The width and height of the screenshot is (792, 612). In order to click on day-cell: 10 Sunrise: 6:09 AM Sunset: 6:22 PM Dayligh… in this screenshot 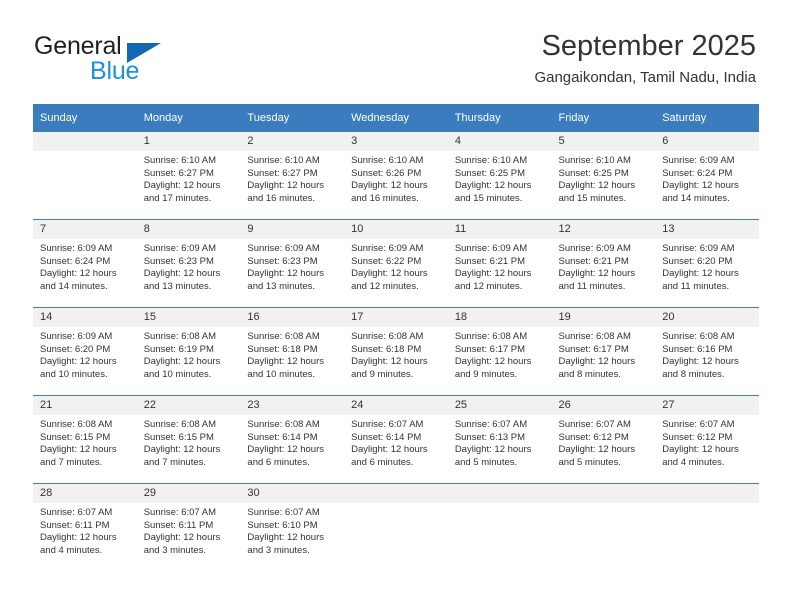, I will do `click(396, 263)`.